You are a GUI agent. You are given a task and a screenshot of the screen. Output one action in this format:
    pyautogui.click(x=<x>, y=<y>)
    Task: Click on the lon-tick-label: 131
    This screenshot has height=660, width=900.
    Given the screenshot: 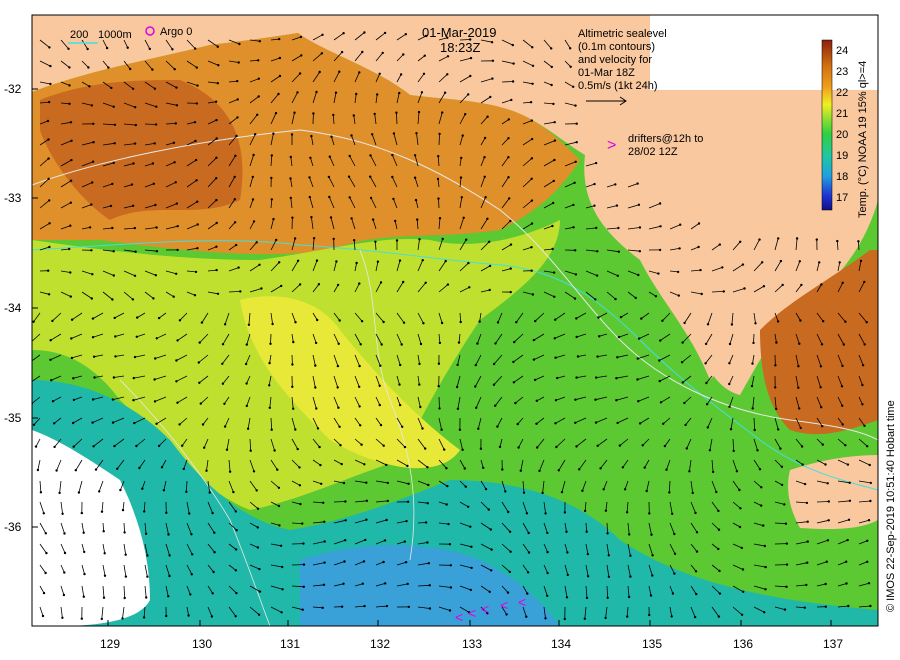 What is the action you would take?
    pyautogui.click(x=290, y=644)
    